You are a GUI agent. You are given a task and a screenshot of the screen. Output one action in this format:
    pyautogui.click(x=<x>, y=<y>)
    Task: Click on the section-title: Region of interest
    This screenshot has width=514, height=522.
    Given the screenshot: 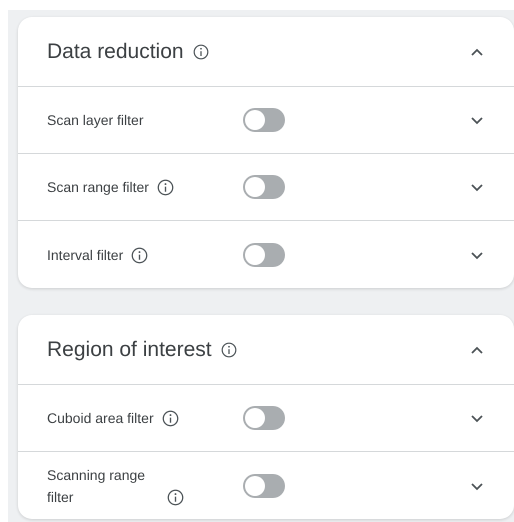 What is the action you would take?
    pyautogui.click(x=129, y=349)
    